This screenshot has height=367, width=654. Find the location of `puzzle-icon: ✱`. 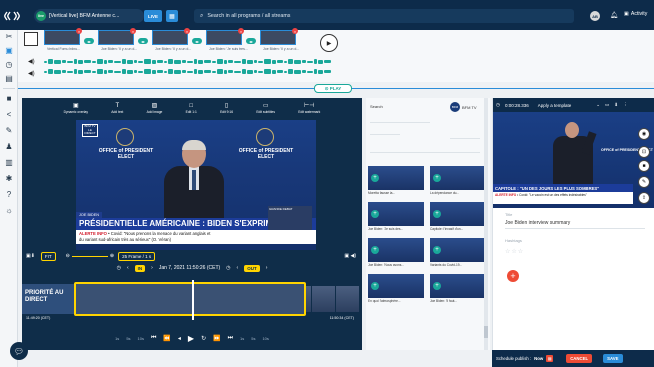

puzzle-icon: ✱ is located at coordinates (9, 179).